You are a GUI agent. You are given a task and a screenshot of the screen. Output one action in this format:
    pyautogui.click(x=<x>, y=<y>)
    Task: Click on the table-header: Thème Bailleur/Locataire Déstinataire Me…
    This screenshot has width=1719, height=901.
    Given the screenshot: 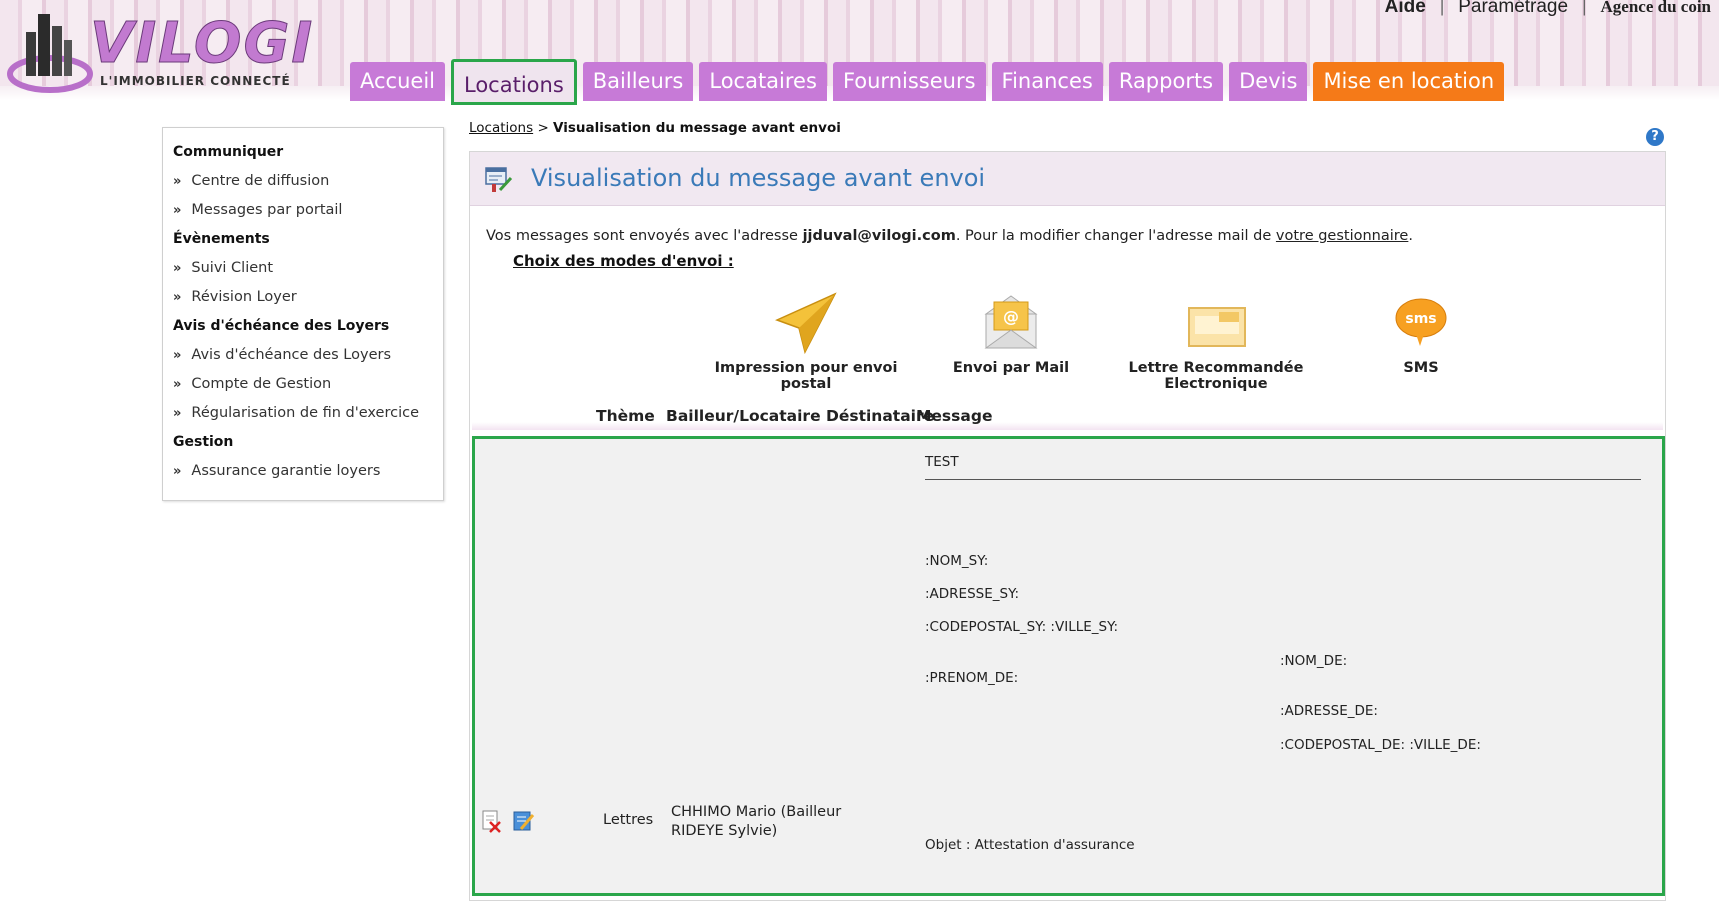 What is the action you would take?
    pyautogui.click(x=1067, y=417)
    